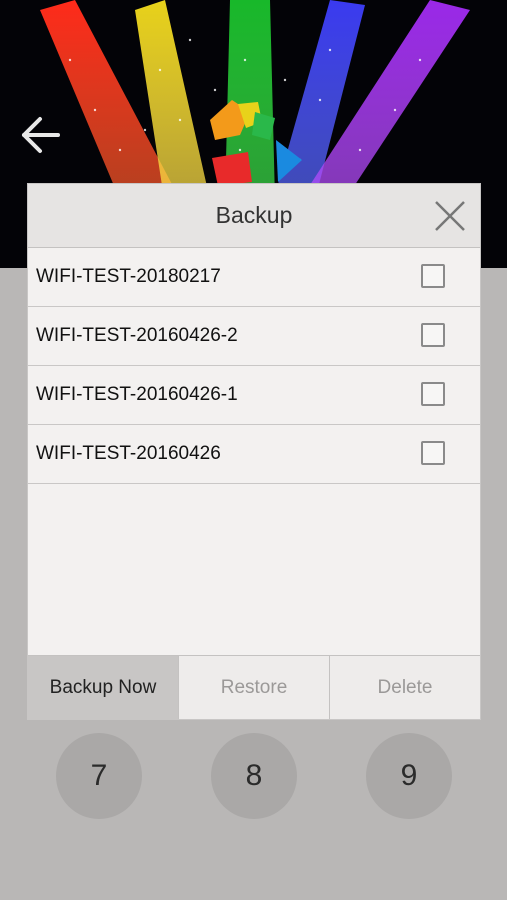  What do you see at coordinates (409, 776) in the screenshot?
I see `keypad-key-9: 9` at bounding box center [409, 776].